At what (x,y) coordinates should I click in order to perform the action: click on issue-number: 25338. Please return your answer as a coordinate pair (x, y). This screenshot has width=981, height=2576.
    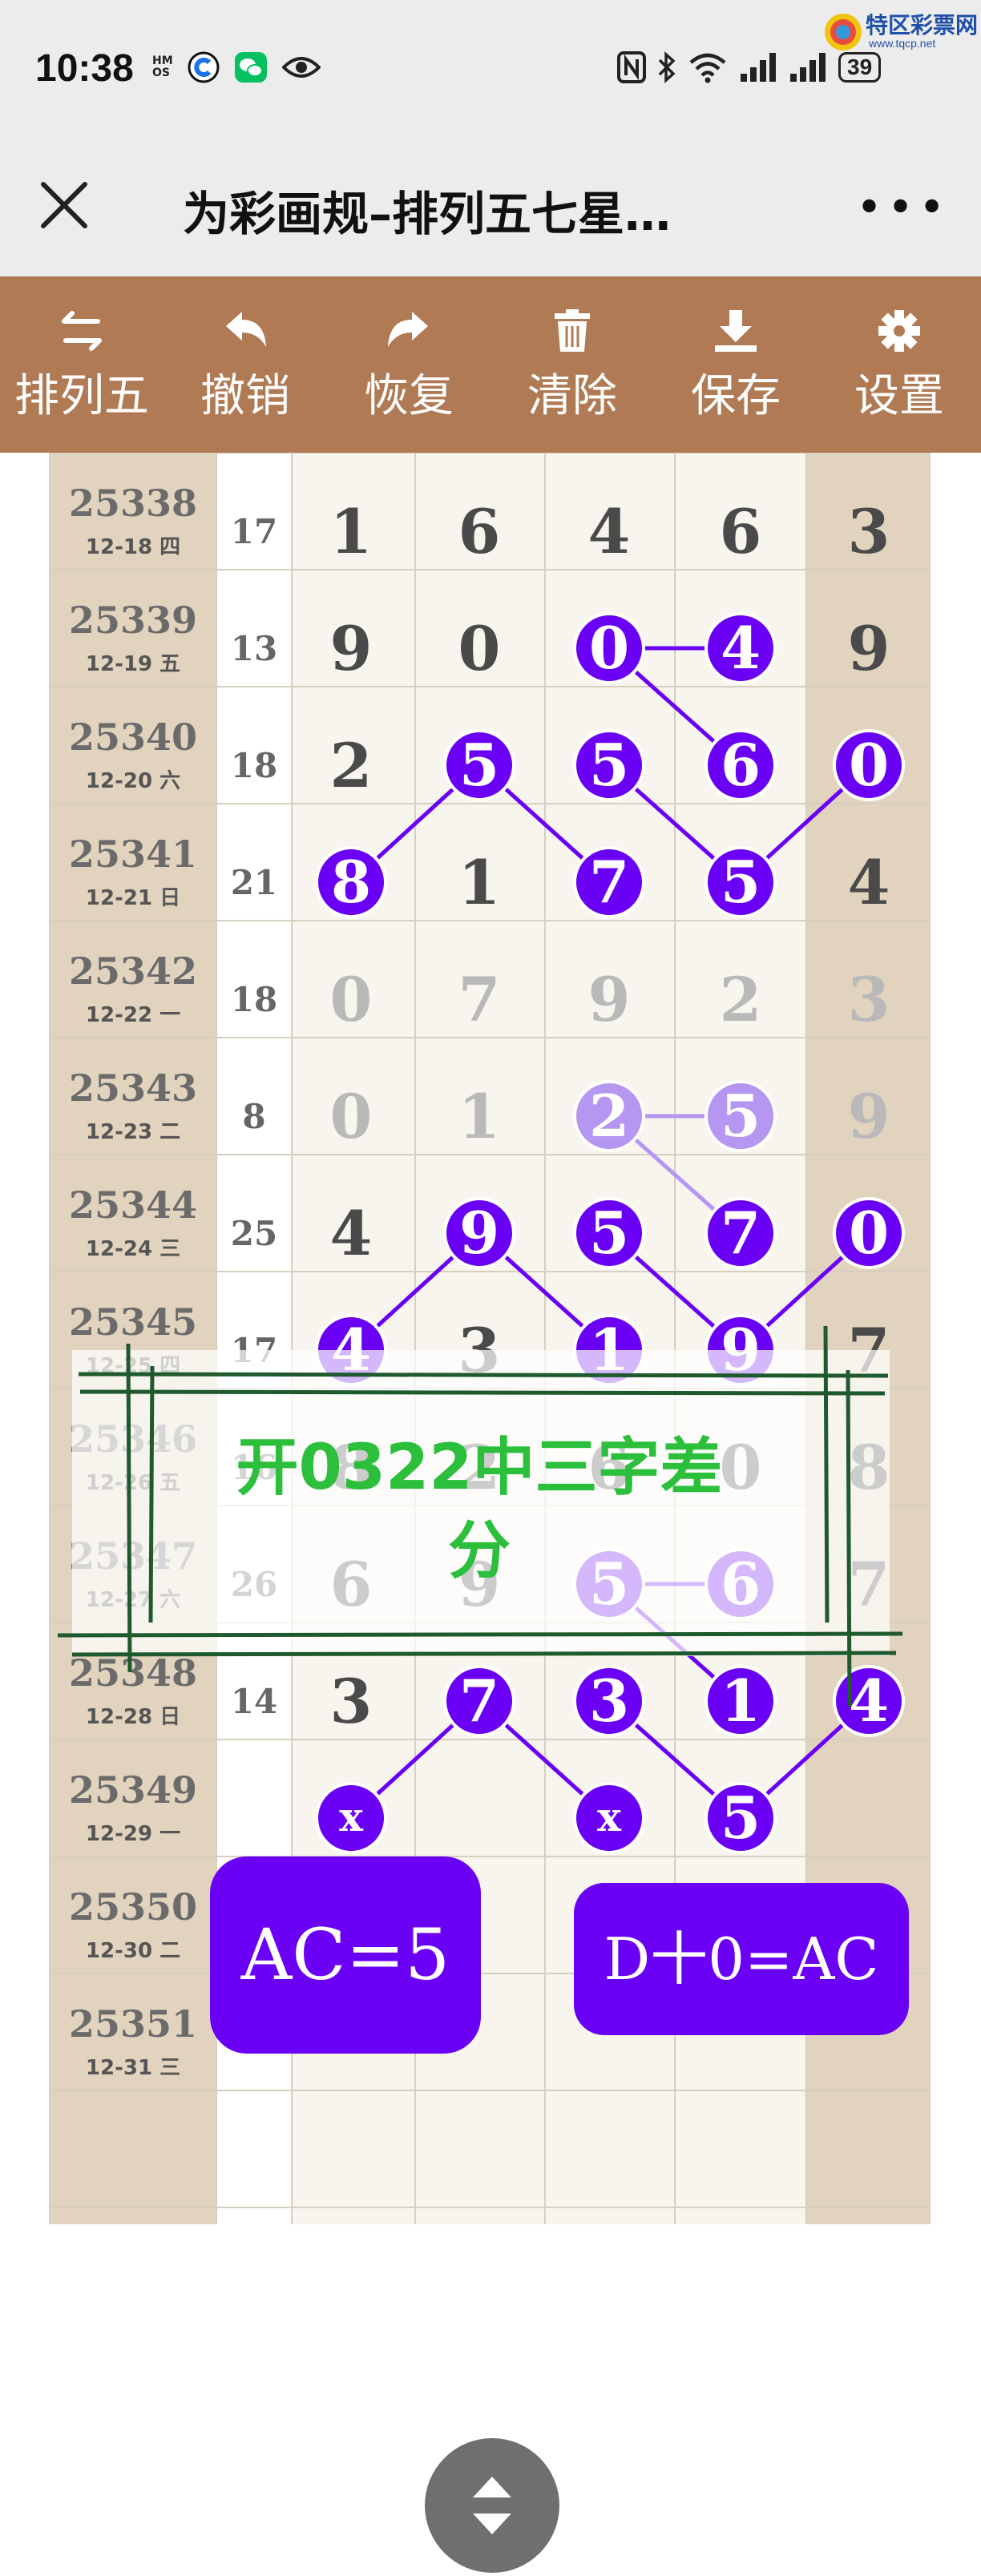
    Looking at the image, I should click on (133, 503).